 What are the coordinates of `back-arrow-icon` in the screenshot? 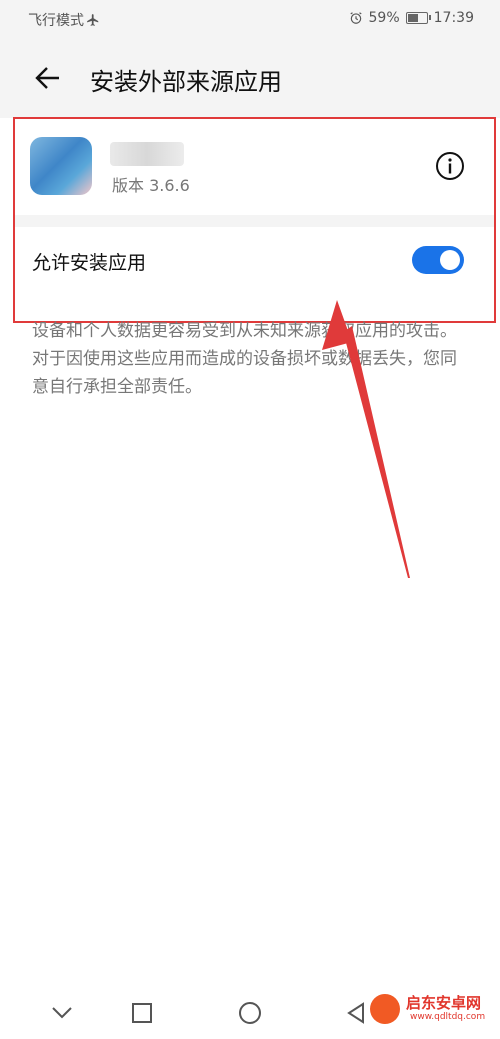 It's located at (47, 78).